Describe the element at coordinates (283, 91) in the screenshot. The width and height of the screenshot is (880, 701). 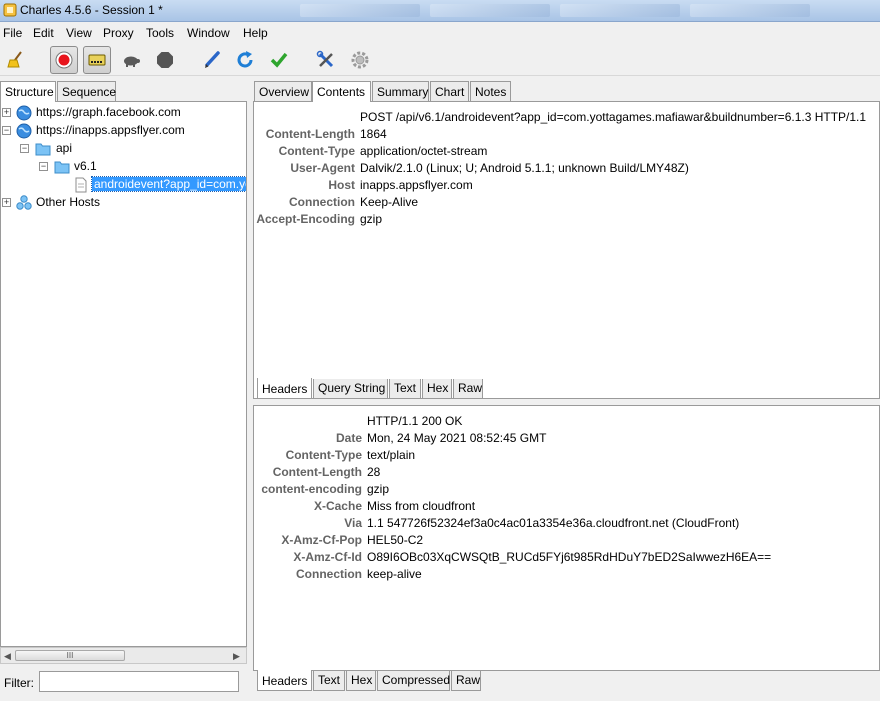
I see `tab-overview: Overview` at that location.